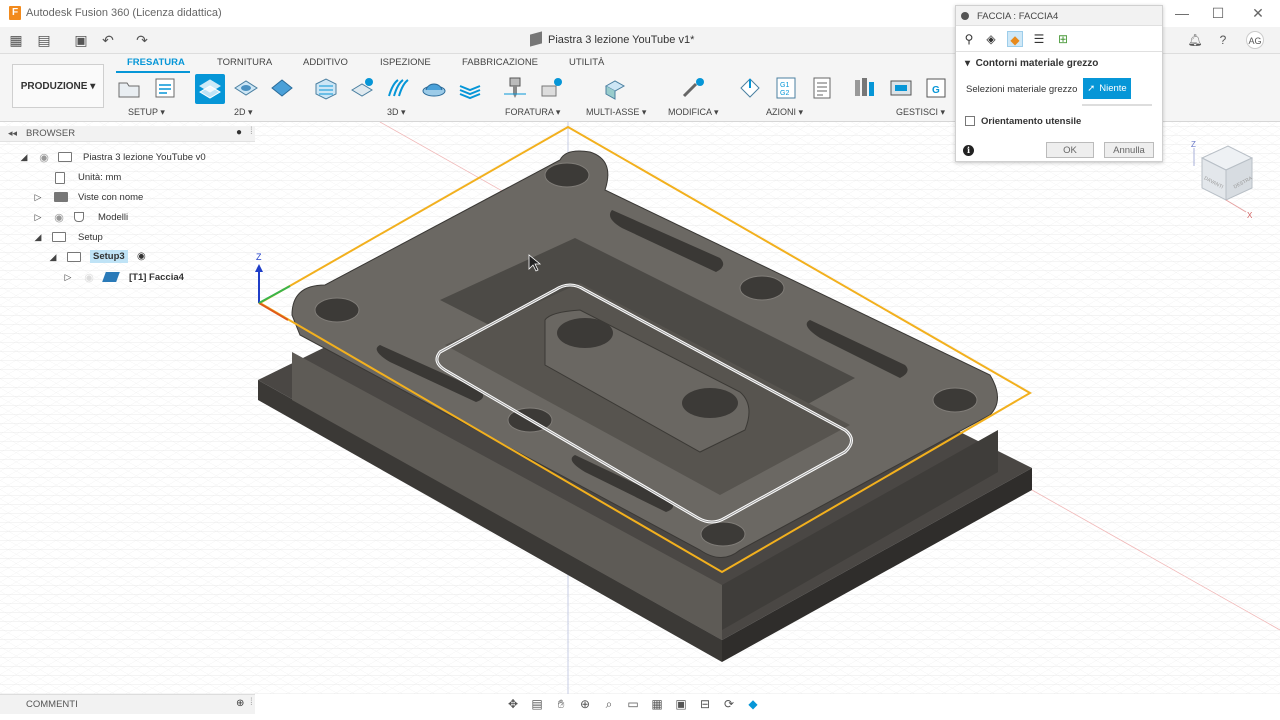  Describe the element at coordinates (970, 121) in the screenshot. I see `tool-orientation-checkbox` at that location.